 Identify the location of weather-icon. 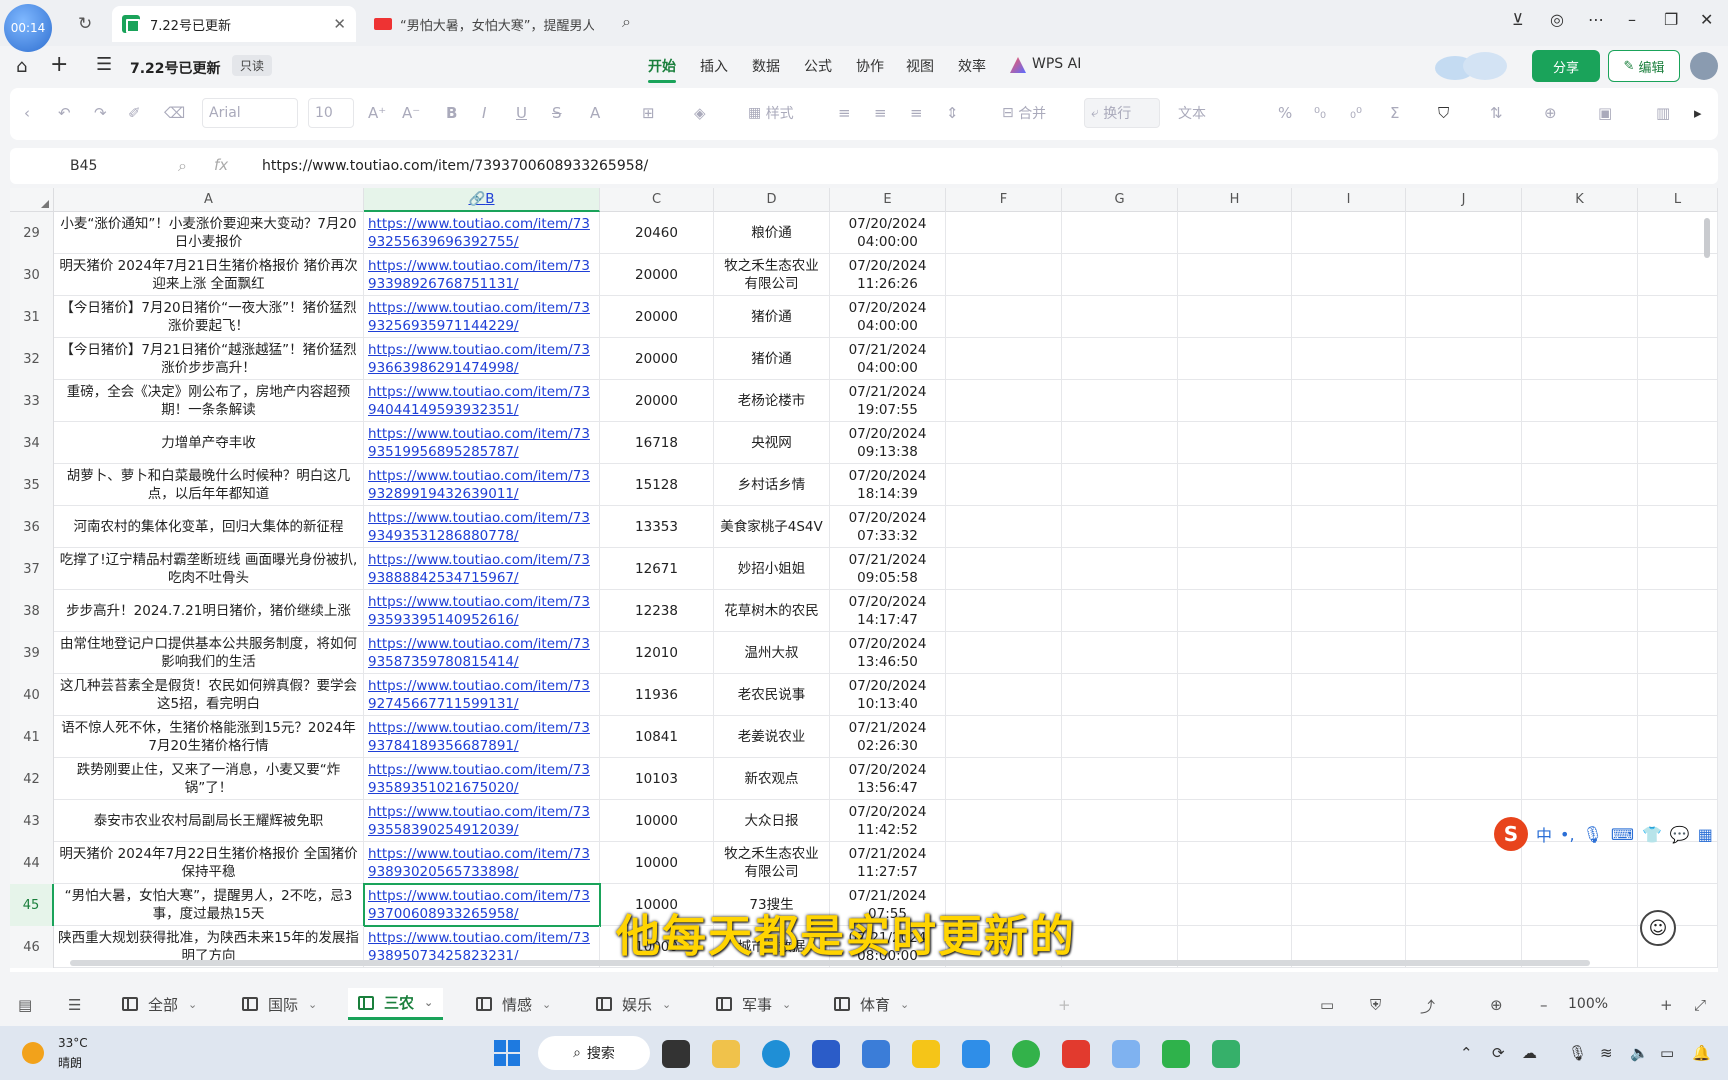
(33, 1053).